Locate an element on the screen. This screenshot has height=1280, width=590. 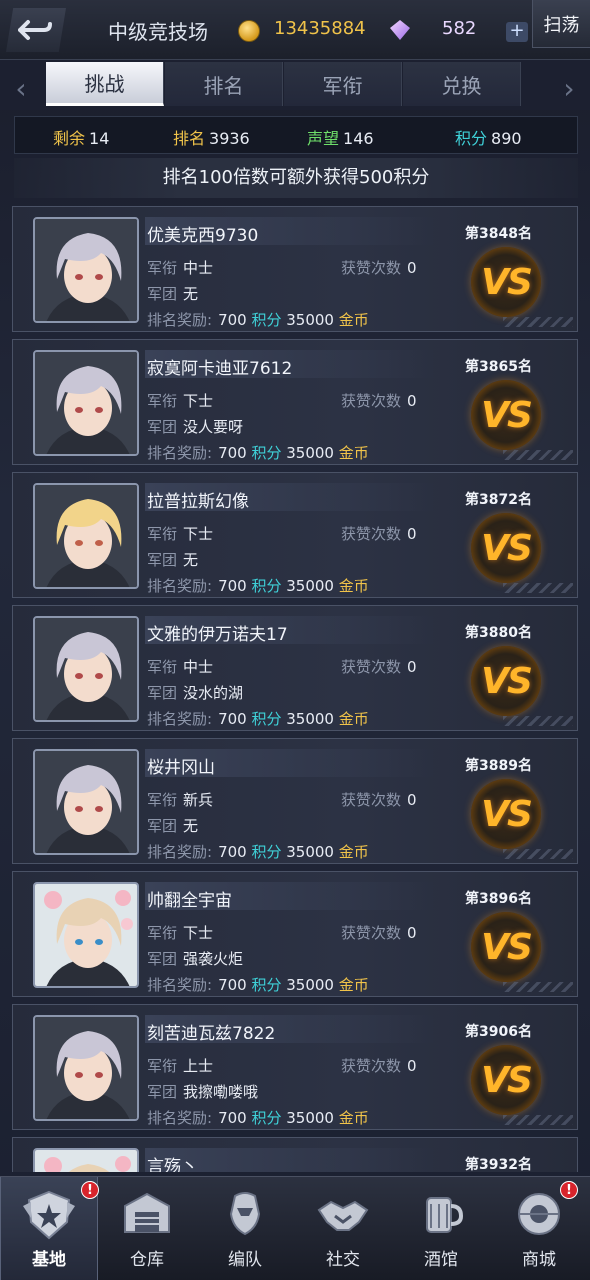
rank-bonus-notice: 排名100倍数可额外获得500积分 is located at coordinates (296, 178).